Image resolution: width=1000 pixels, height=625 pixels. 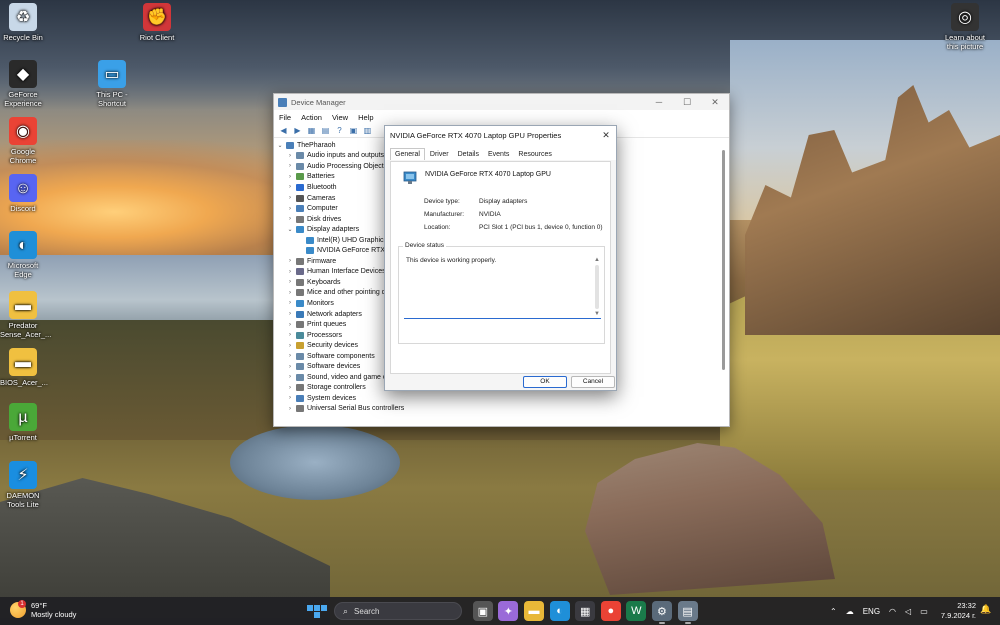 I want to click on tree-item: › Universal Serial Bus controllers, so click(x=497, y=408).